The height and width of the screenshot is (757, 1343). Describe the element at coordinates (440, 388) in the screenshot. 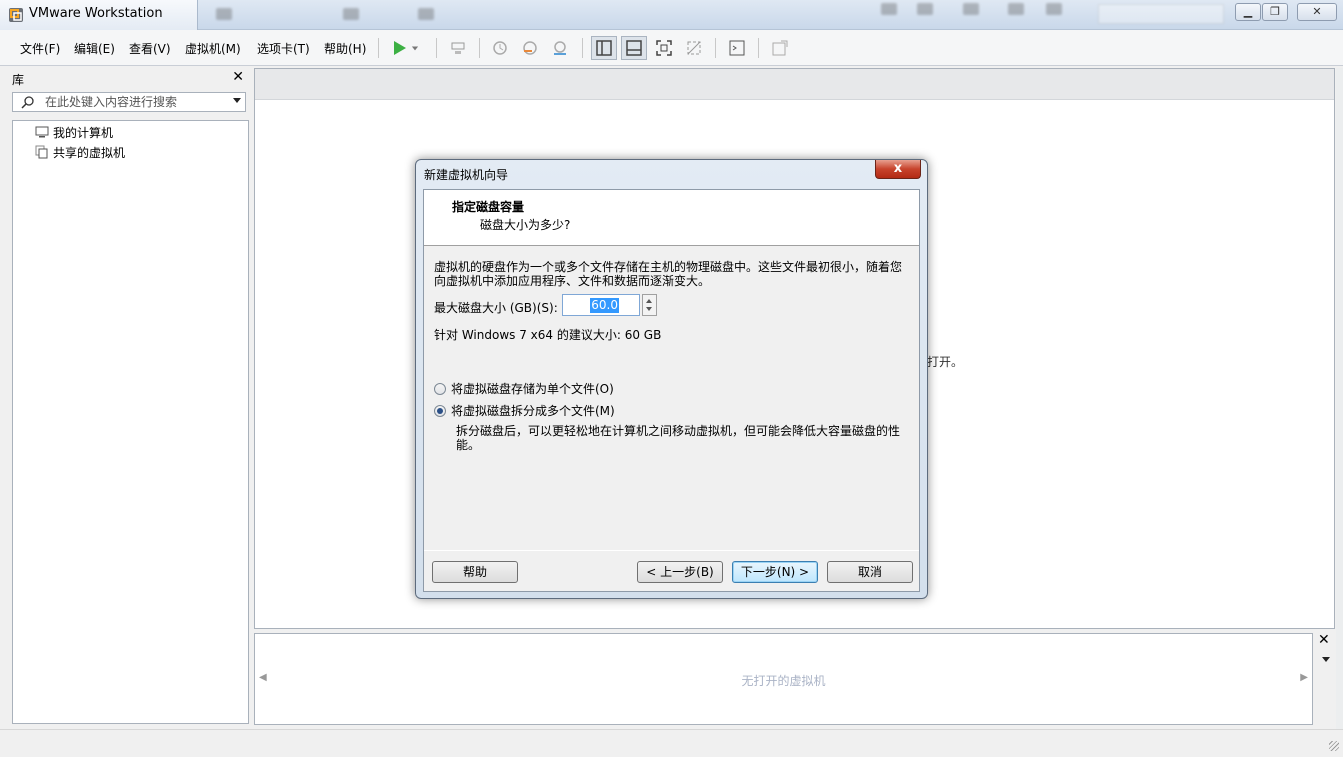

I see `radio-unchecked-icon` at that location.